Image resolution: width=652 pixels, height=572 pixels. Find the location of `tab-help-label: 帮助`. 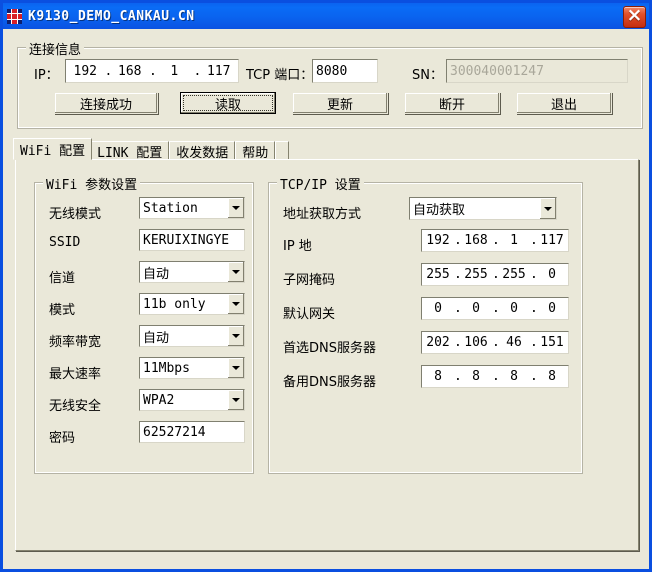

tab-help-label: 帮助 is located at coordinates (255, 153).